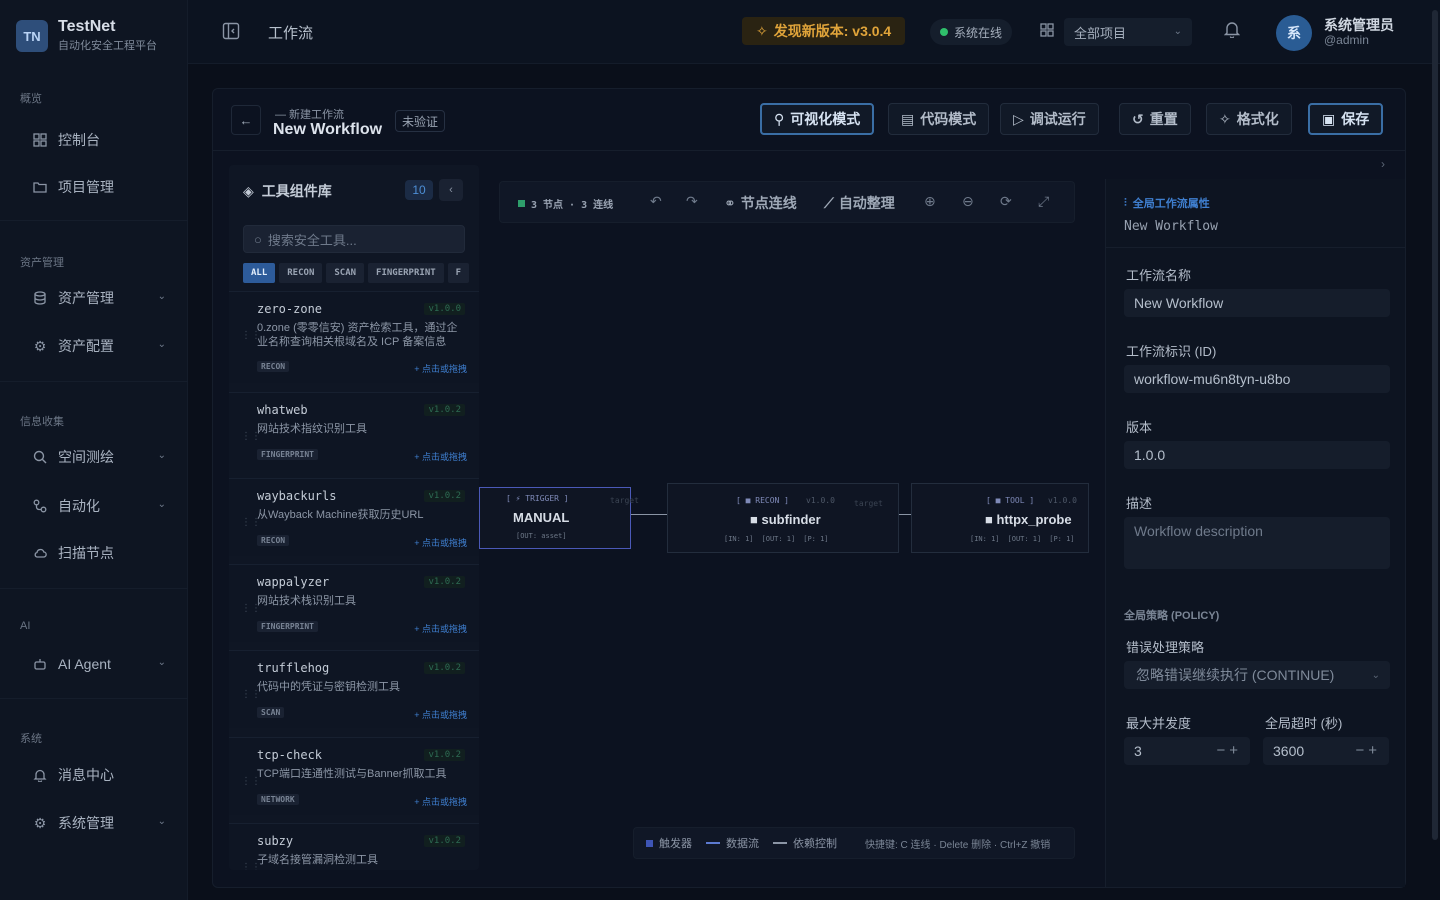  Describe the element at coordinates (968, 201) in the screenshot. I see `zoom-out-icon: ⊖` at that location.